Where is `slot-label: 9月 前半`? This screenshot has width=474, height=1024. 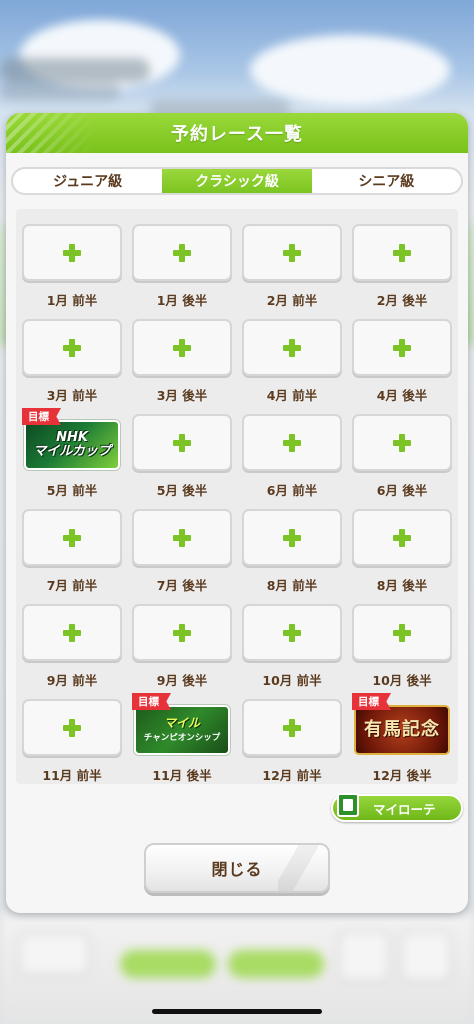
slot-label: 9月 前半 is located at coordinates (72, 680).